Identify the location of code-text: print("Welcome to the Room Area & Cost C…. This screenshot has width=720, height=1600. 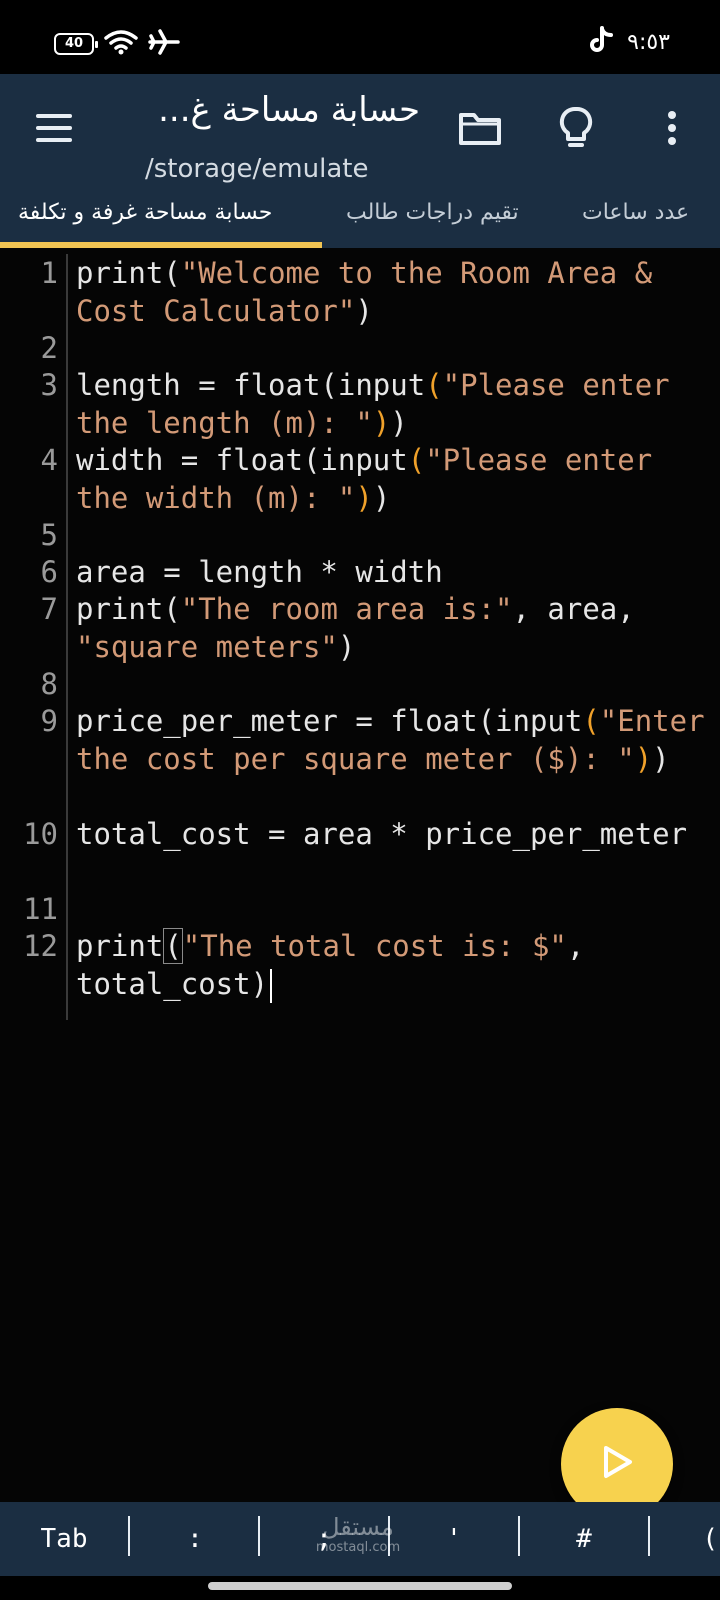
(396, 292).